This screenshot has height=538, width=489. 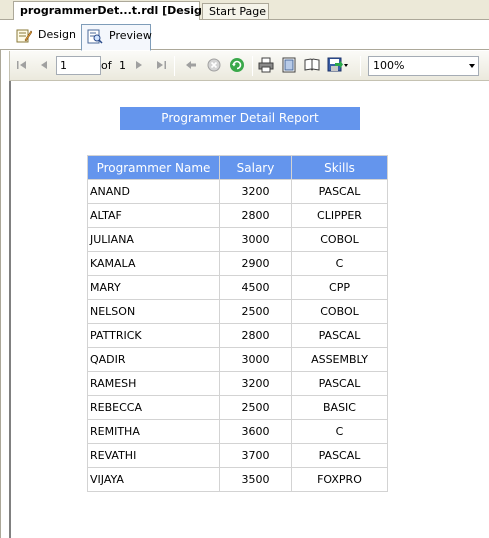 I want to click on skills-cell: CLIPPER, so click(x=339, y=215).